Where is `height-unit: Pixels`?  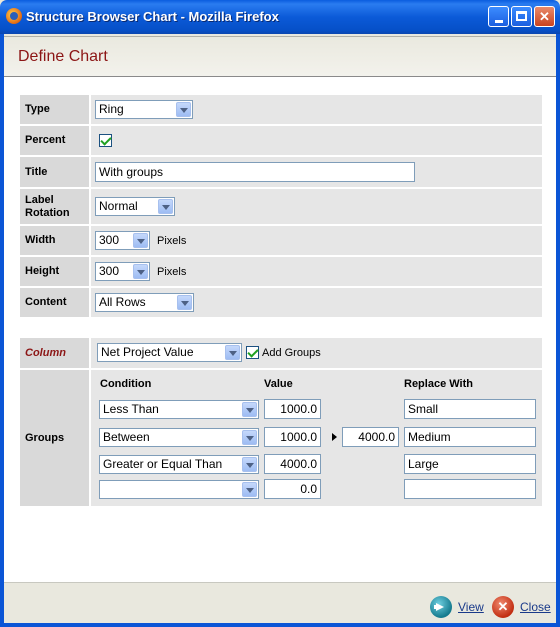
height-unit: Pixels is located at coordinates (172, 272).